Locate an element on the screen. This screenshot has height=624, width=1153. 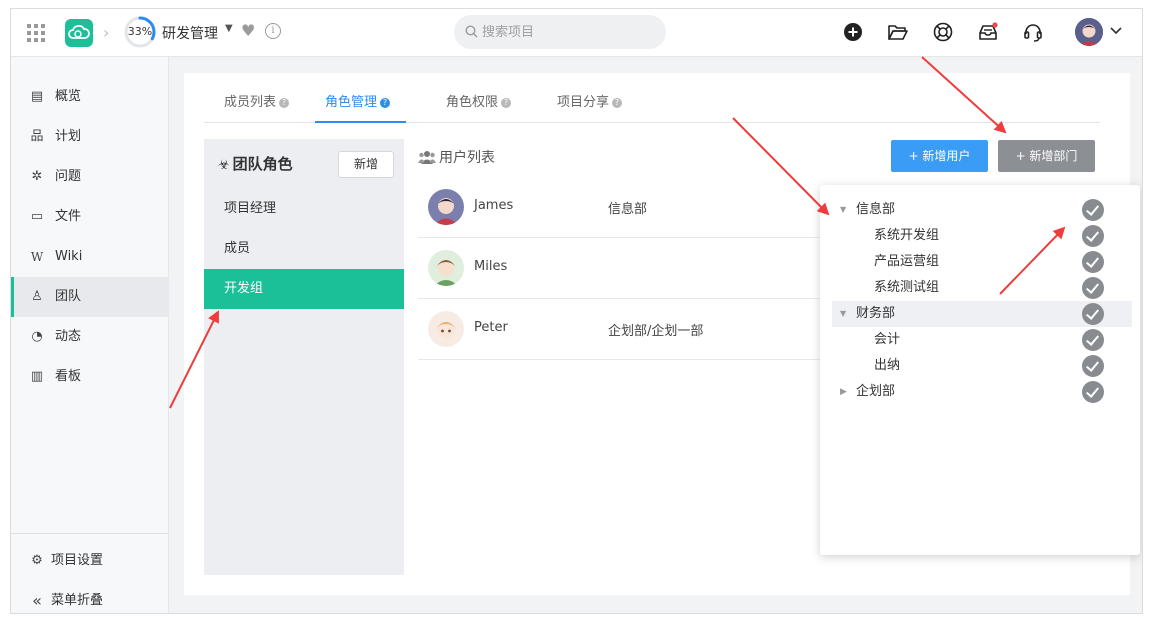
dept-node-product-ops: 产品运营组 is located at coordinates (982, 262).